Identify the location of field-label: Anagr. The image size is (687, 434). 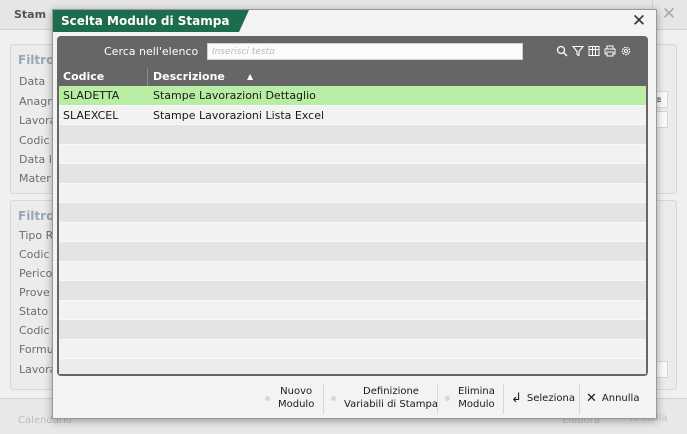
(35, 101).